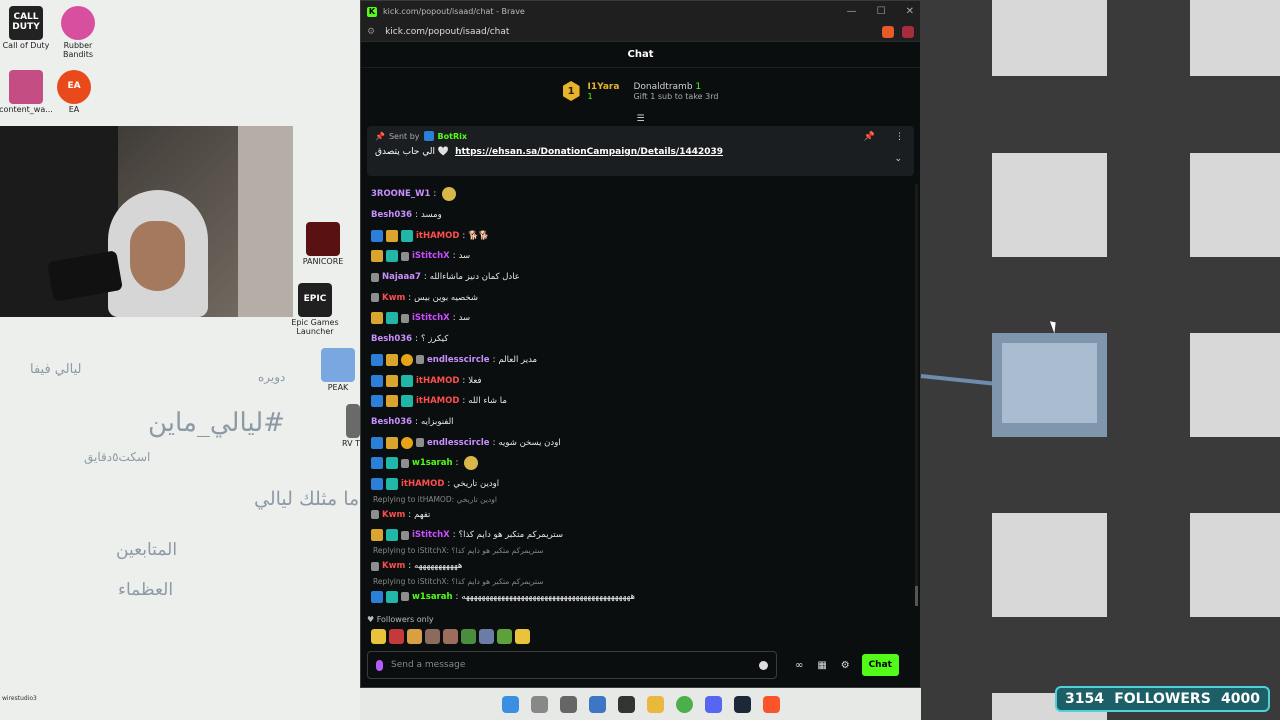  Describe the element at coordinates (845, 665) in the screenshot. I see `gear-icon: ⚙` at that location.